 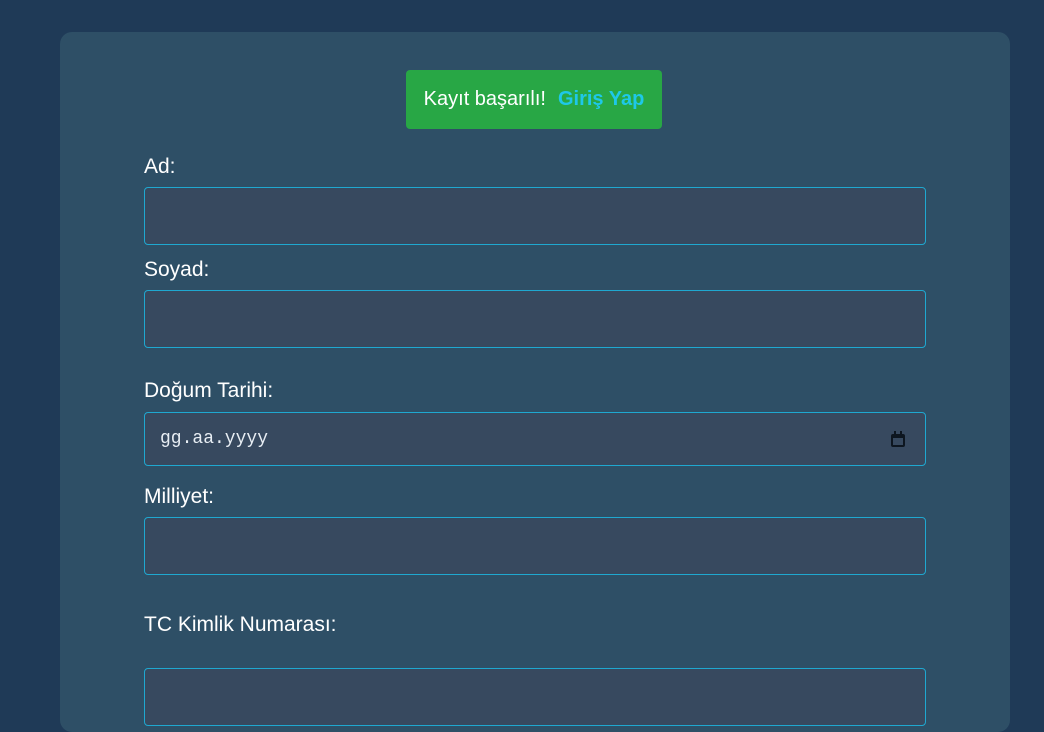 I want to click on last-name-input, so click(x=535, y=319).